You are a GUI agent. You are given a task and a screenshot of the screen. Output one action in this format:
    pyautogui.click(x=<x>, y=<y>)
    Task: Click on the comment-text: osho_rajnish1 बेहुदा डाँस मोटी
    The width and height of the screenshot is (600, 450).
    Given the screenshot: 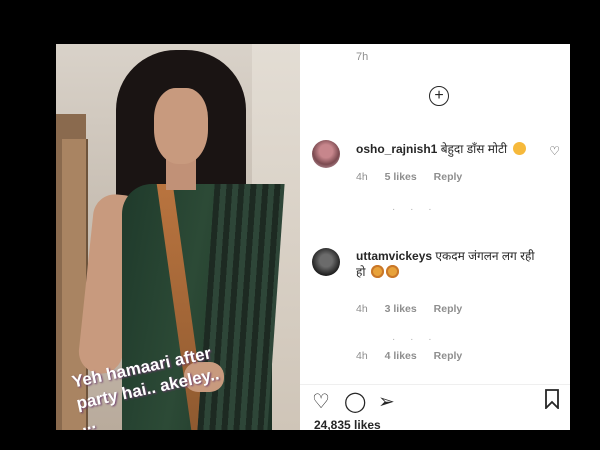 What is the action you would take?
    pyautogui.click(x=451, y=149)
    